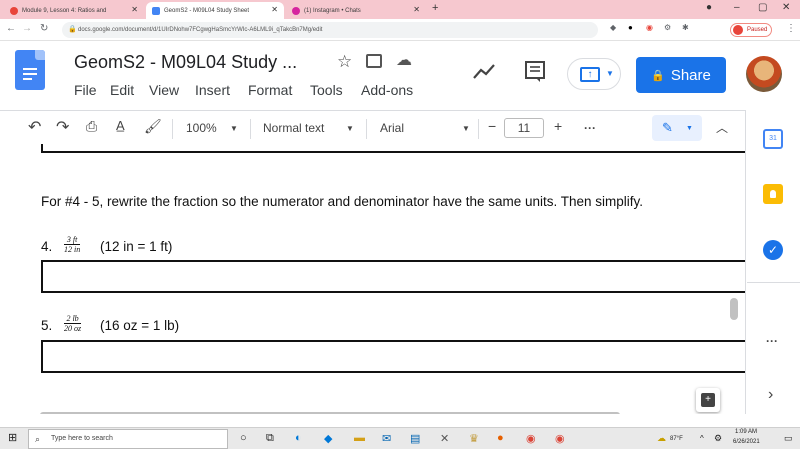  I want to click on notifications-icon: ▭, so click(788, 438).